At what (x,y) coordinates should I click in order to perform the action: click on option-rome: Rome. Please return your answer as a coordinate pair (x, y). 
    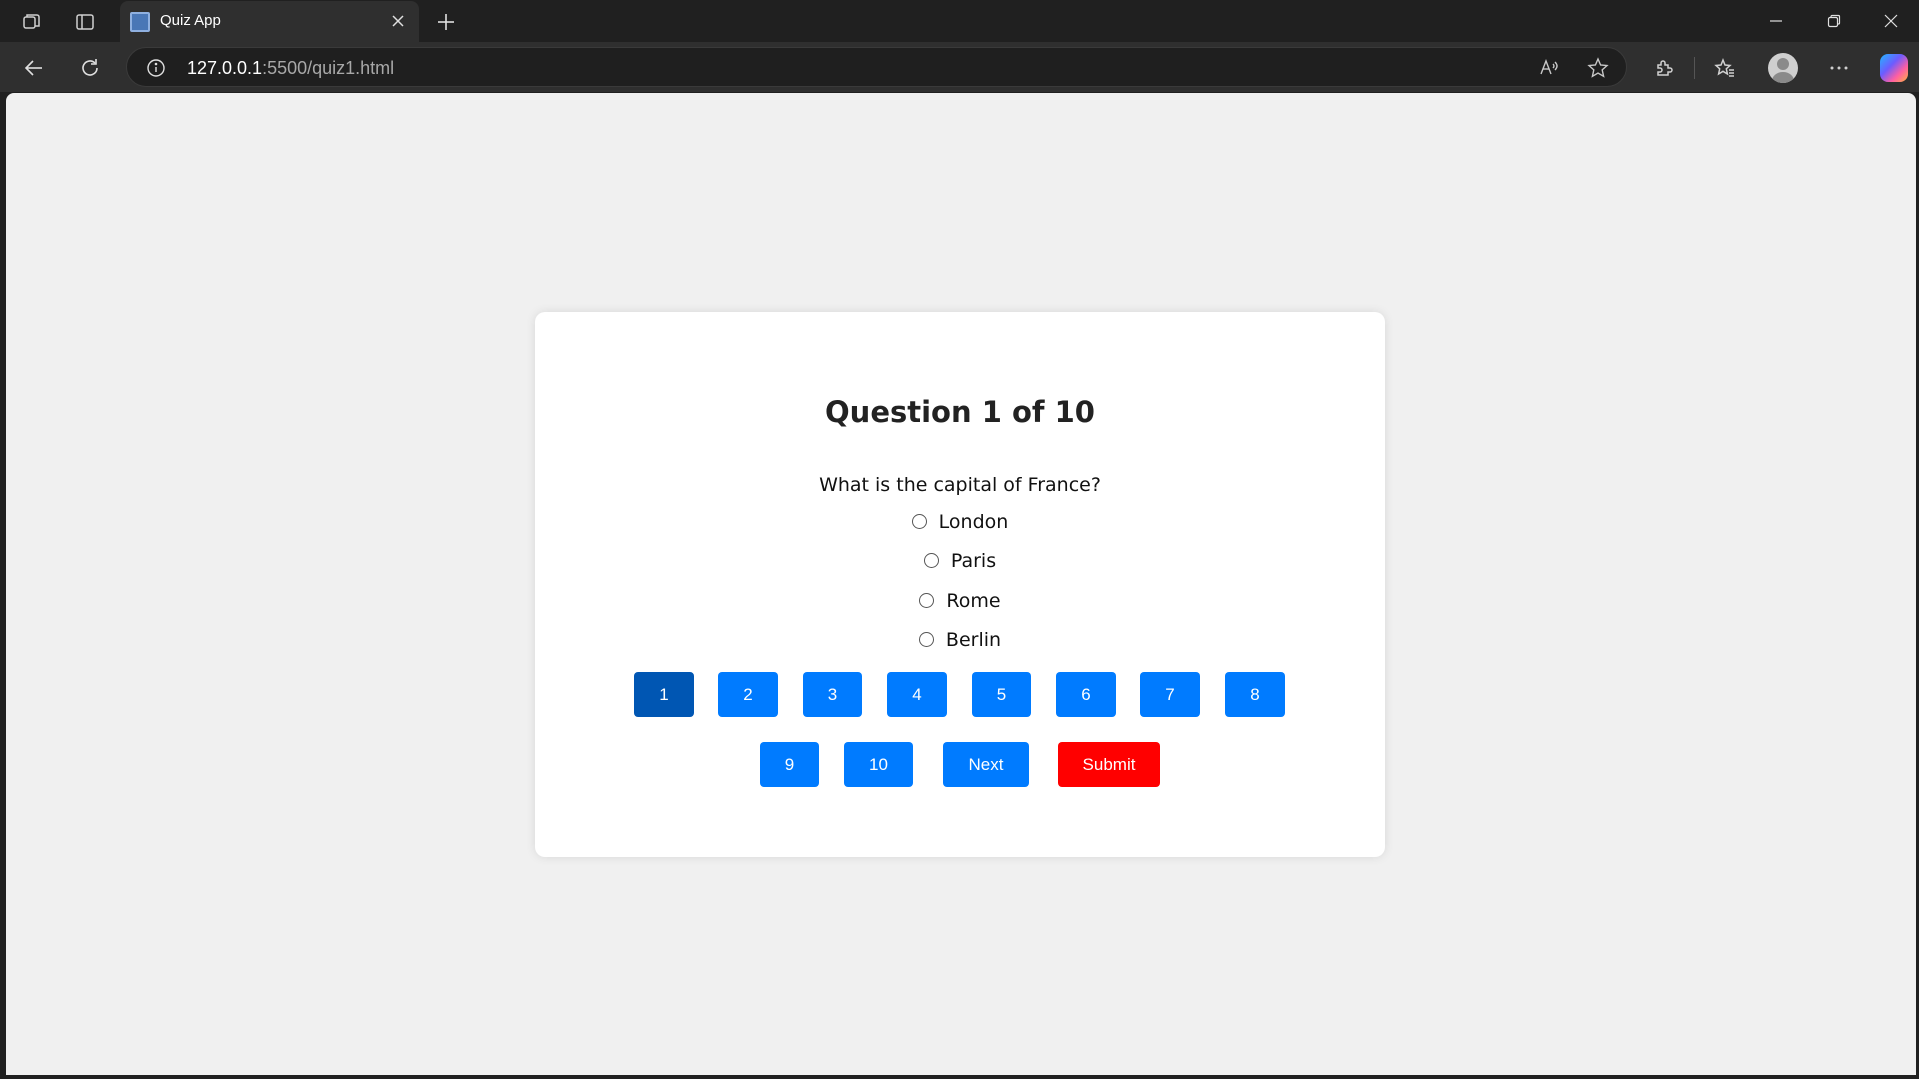
    Looking at the image, I should click on (960, 601).